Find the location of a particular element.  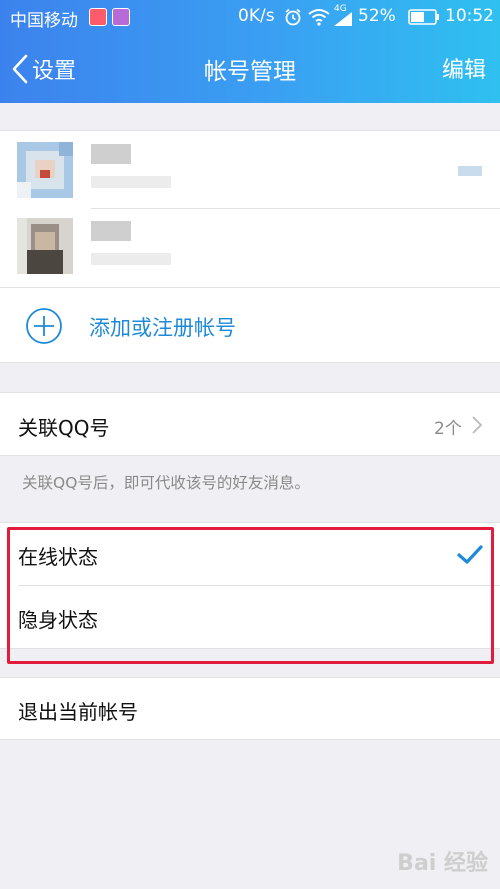

status-option-invisible: 隐身状态 is located at coordinates (250, 617).